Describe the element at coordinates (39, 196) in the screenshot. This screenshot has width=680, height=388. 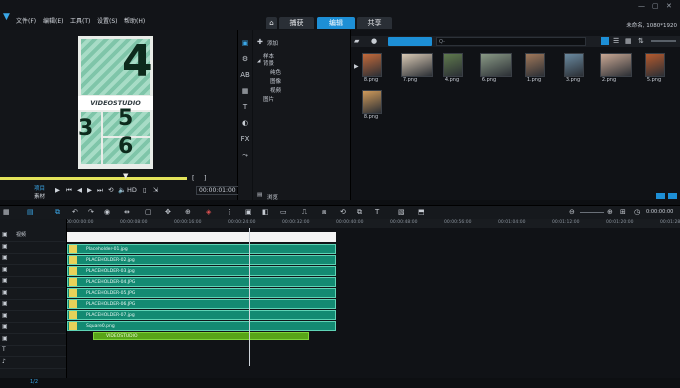
I see `mode-clip: 素材` at that location.